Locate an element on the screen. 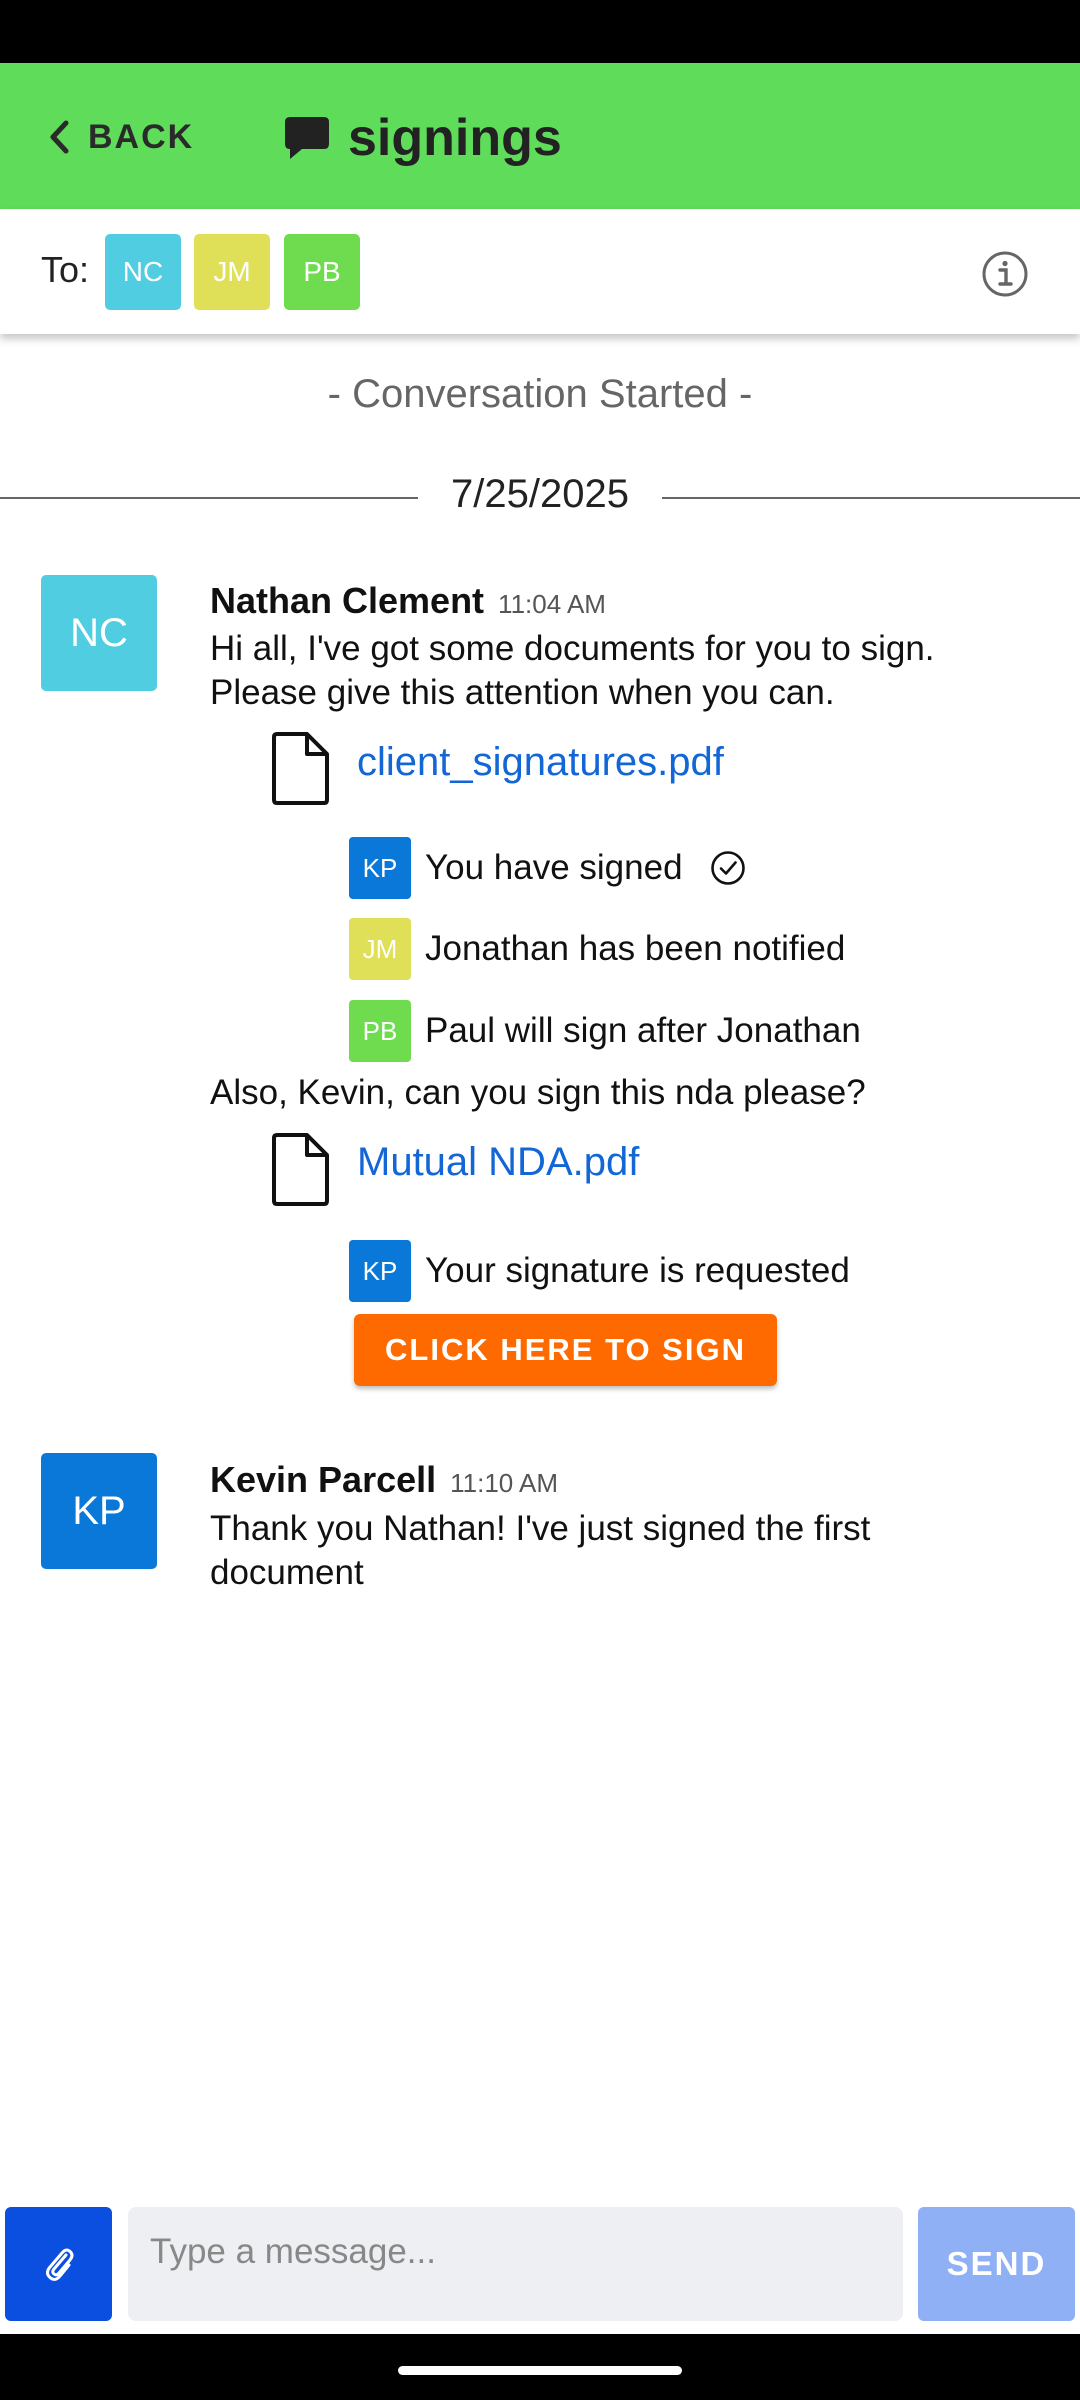 The width and height of the screenshot is (1080, 2400). signature-status-text: Paul will sign after Jonathan is located at coordinates (643, 1030).